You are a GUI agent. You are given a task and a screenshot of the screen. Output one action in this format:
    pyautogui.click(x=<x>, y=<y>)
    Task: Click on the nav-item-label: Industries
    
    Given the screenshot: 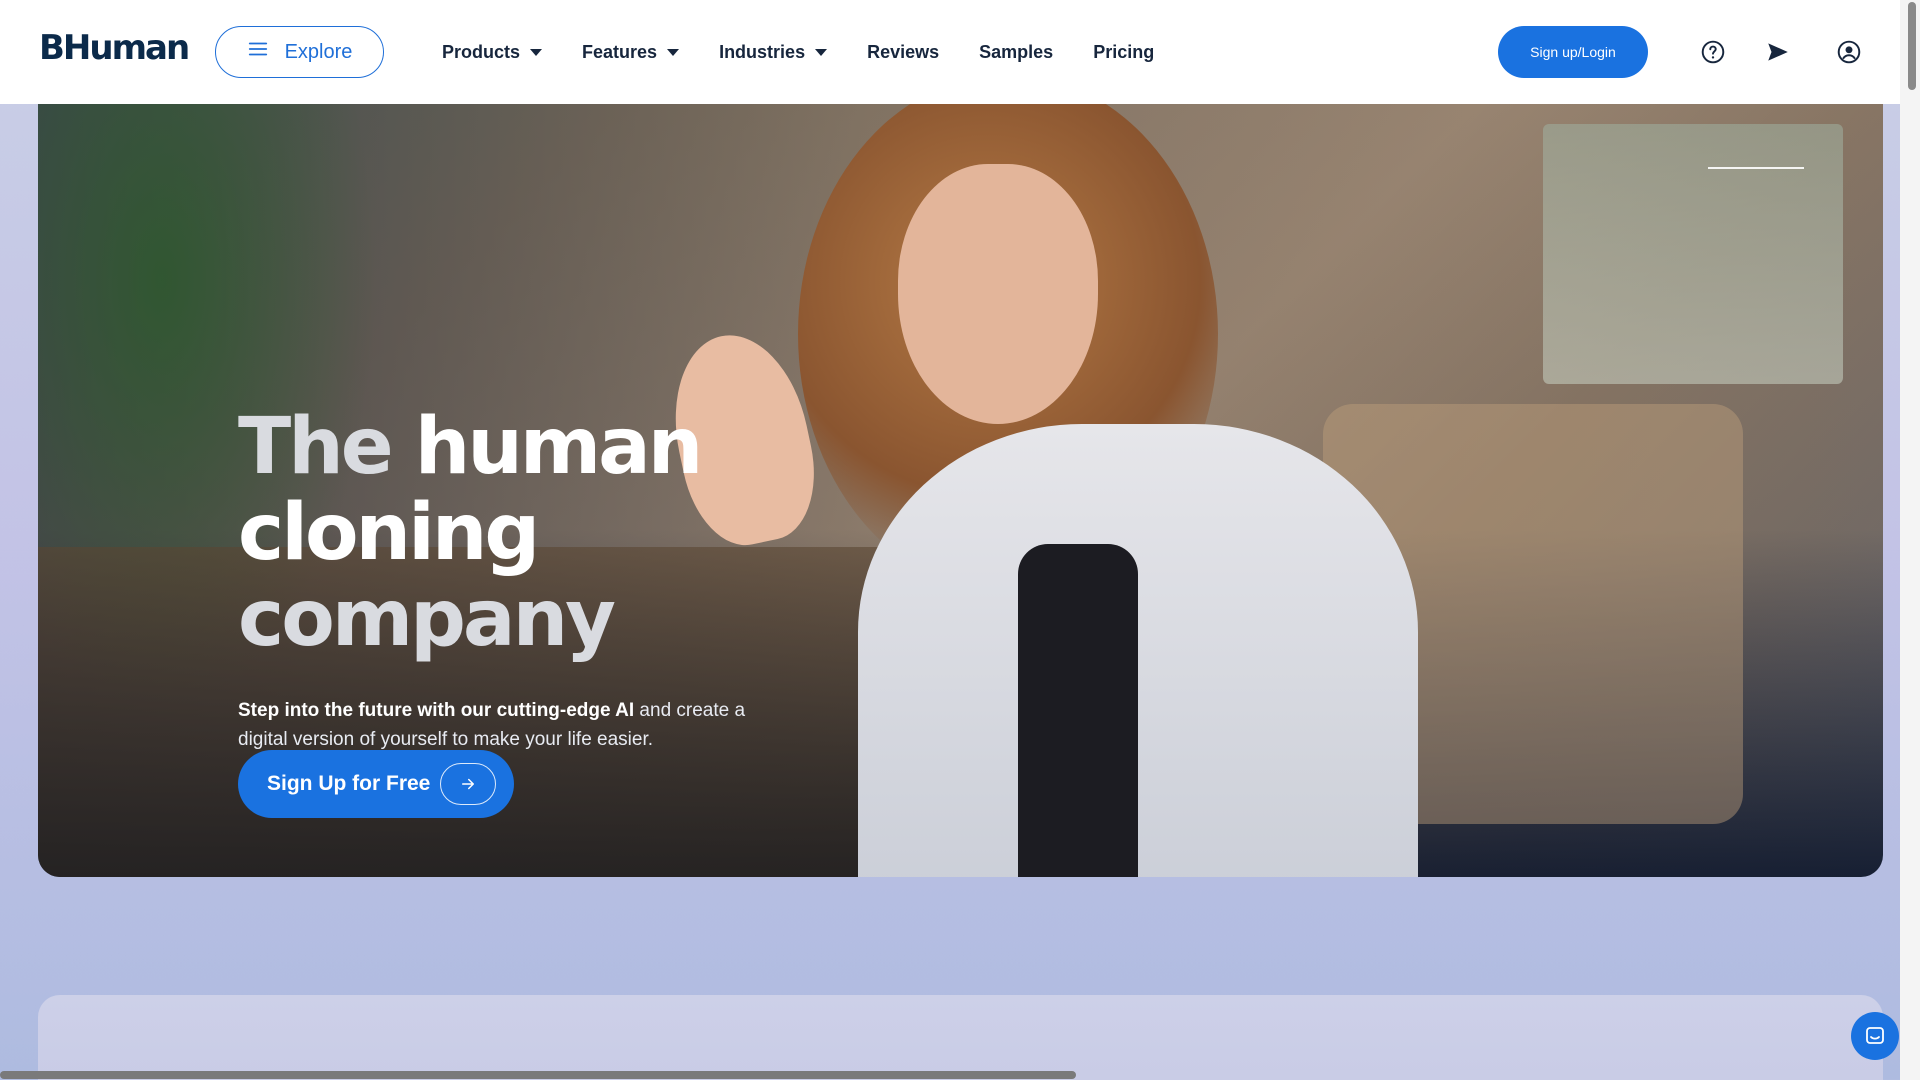 What is the action you would take?
    pyautogui.click(x=762, y=51)
    